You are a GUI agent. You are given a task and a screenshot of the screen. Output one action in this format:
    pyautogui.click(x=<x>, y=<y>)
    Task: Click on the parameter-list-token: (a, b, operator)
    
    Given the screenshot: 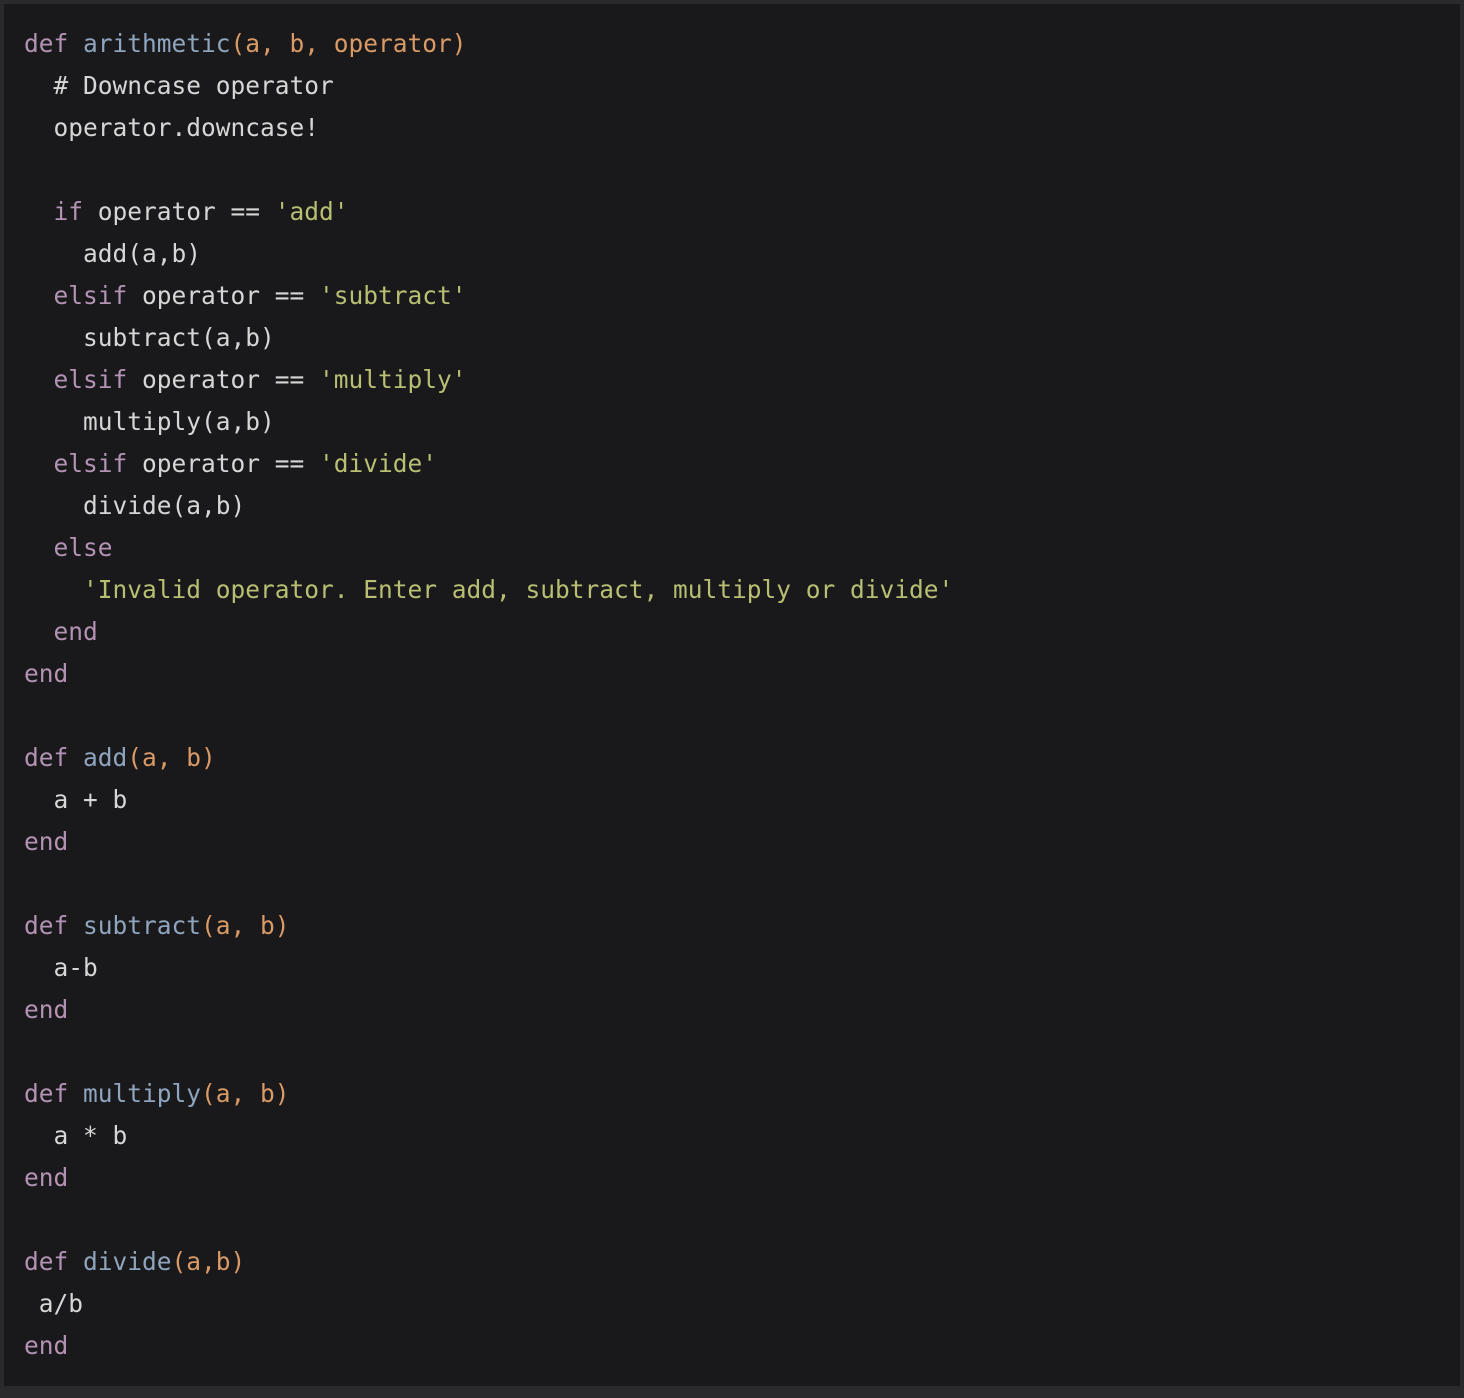 What is the action you would take?
    pyautogui.click(x=348, y=43)
    